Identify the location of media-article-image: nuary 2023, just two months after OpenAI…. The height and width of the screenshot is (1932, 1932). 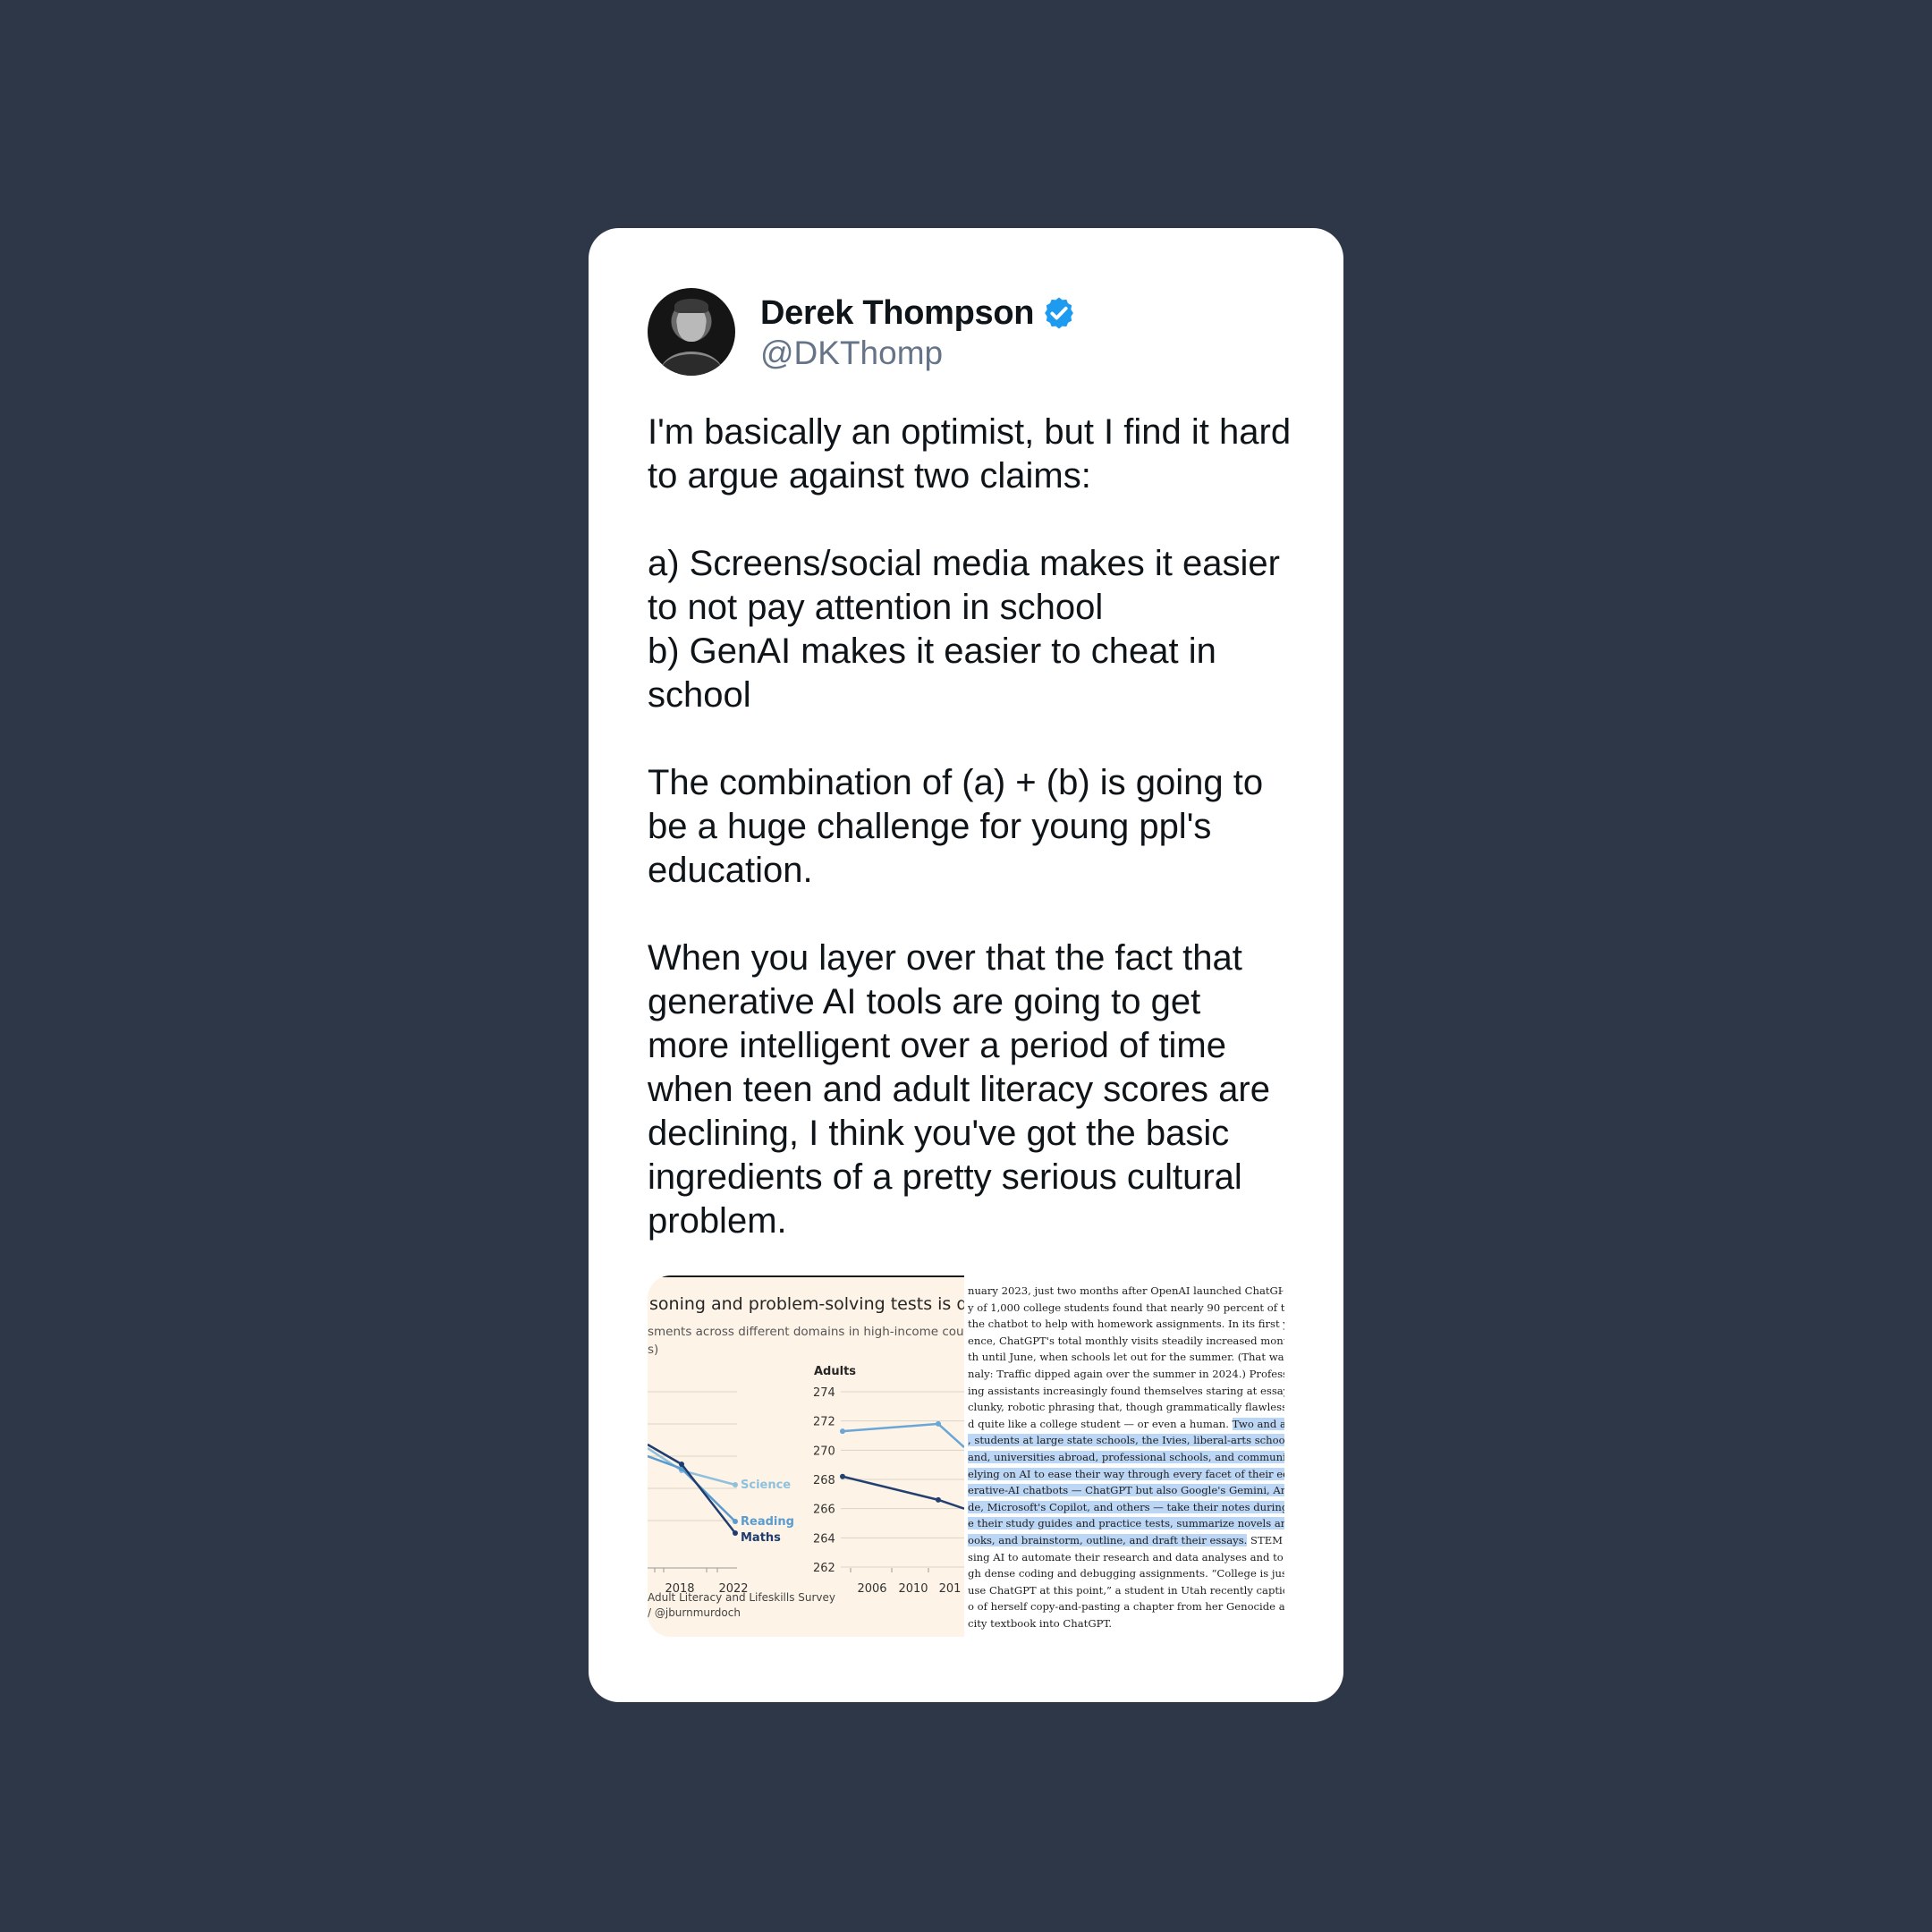
(1124, 1456).